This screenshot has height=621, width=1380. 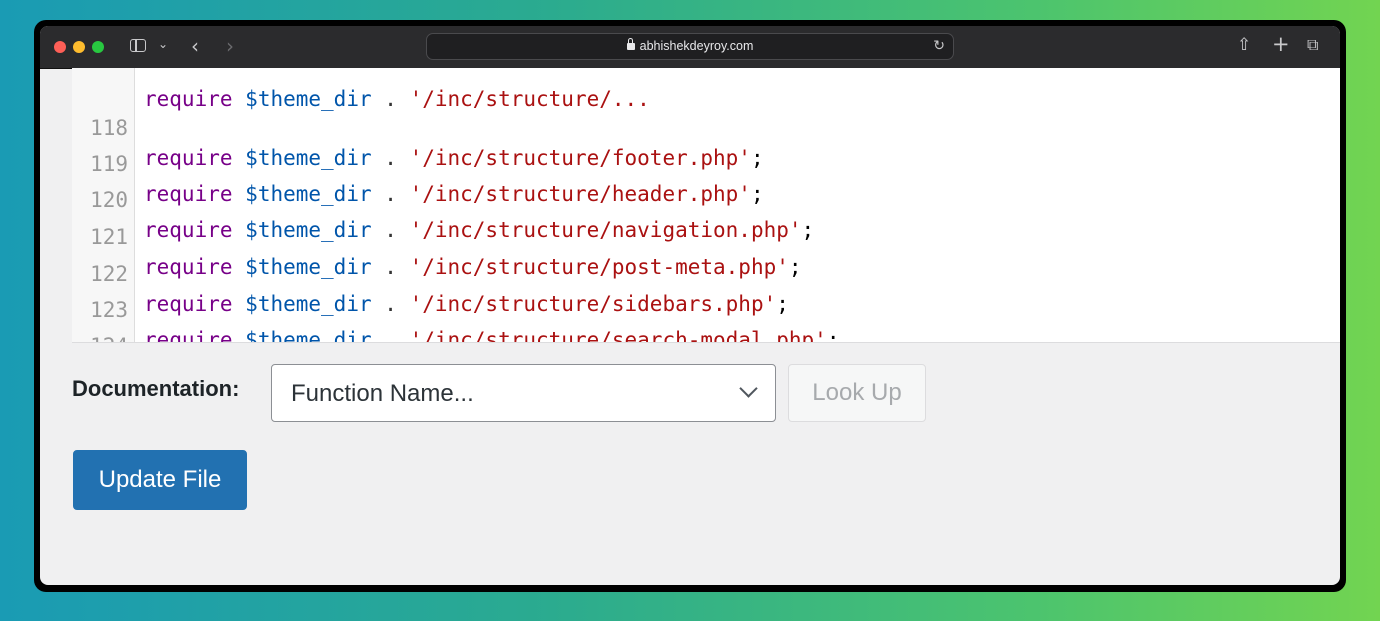 What do you see at coordinates (60, 47) in the screenshot?
I see `close-window-button` at bounding box center [60, 47].